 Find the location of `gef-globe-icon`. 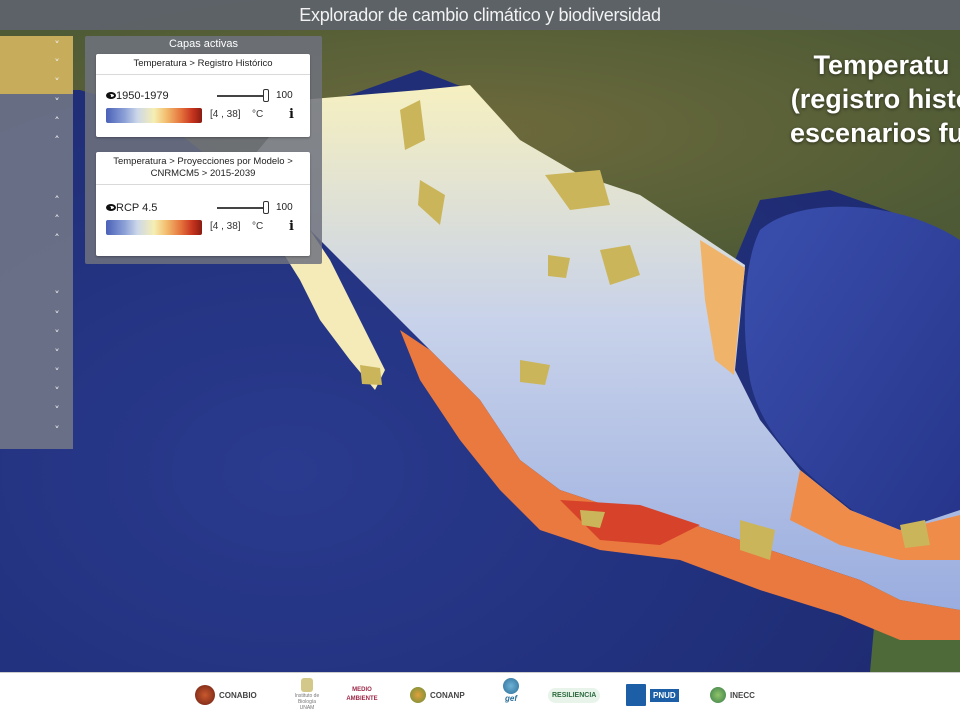

gef-globe-icon is located at coordinates (511, 686).